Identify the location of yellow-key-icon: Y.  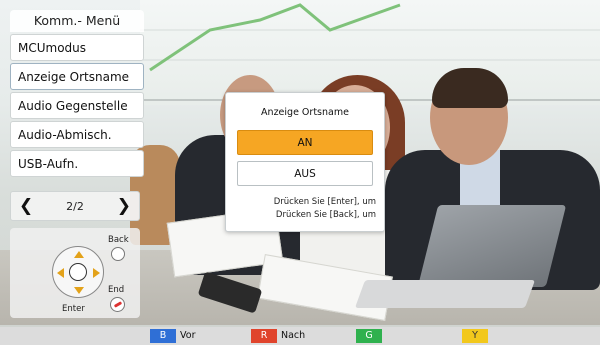
(475, 336).